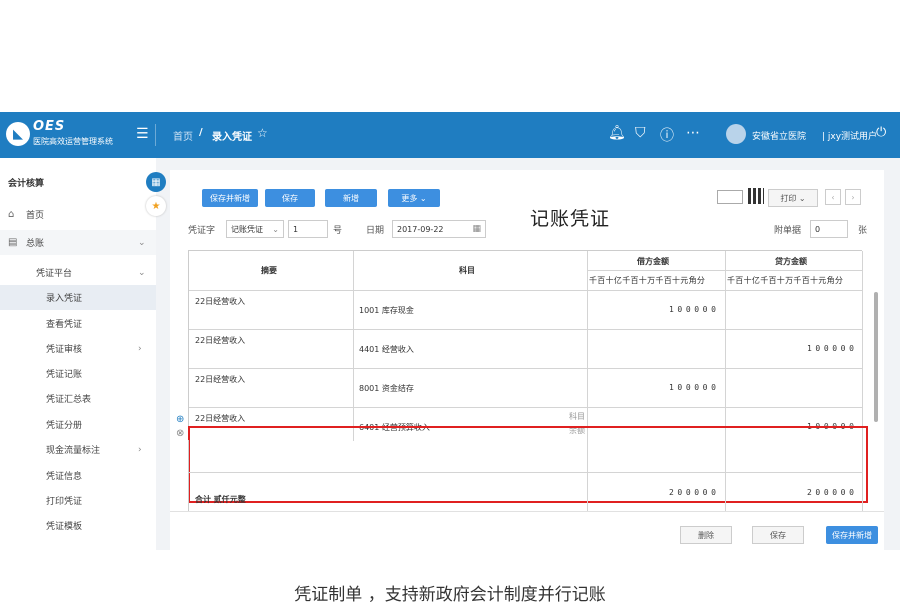 Image resolution: width=900 pixels, height=606 pixels. What do you see at coordinates (577, 416) in the screenshot?
I see `account-hint: 科目` at bounding box center [577, 416].